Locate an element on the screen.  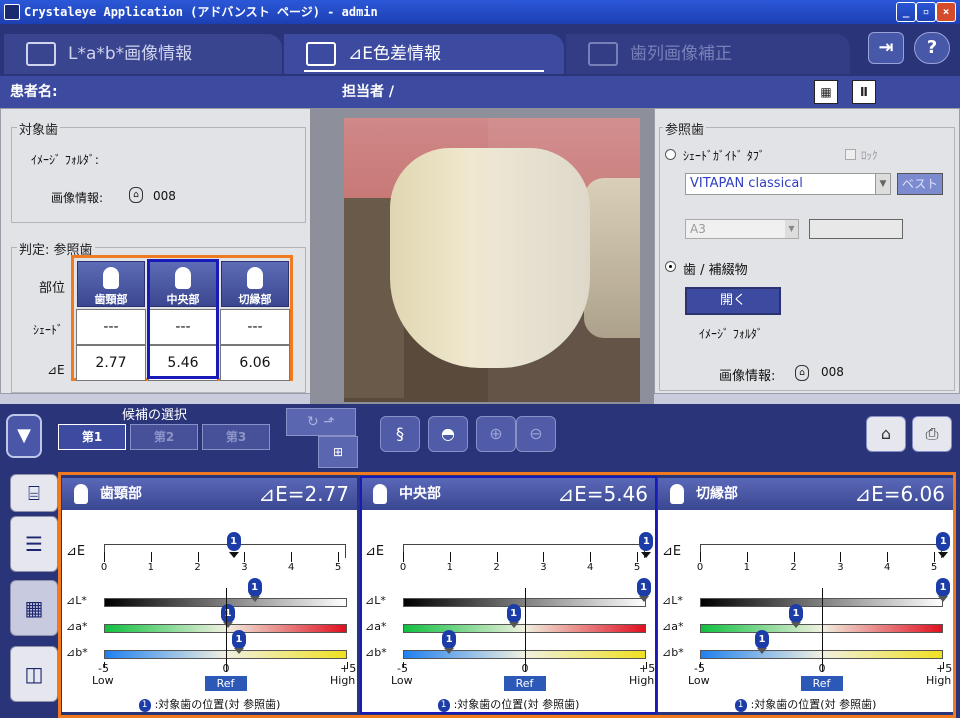
tab-lab-image: L*a*b*画像情報 is located at coordinates (143, 54).